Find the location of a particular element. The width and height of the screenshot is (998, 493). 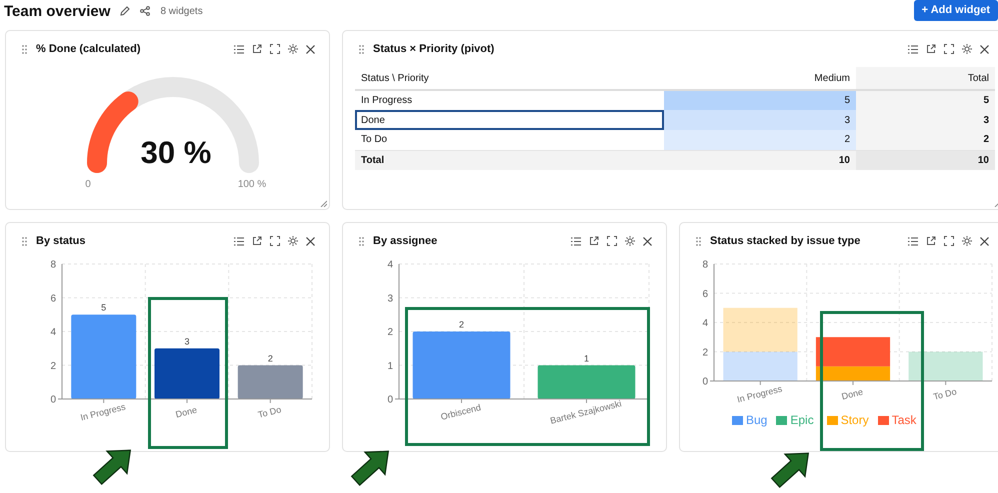

widget-title: % Done (calculated) is located at coordinates (88, 49).